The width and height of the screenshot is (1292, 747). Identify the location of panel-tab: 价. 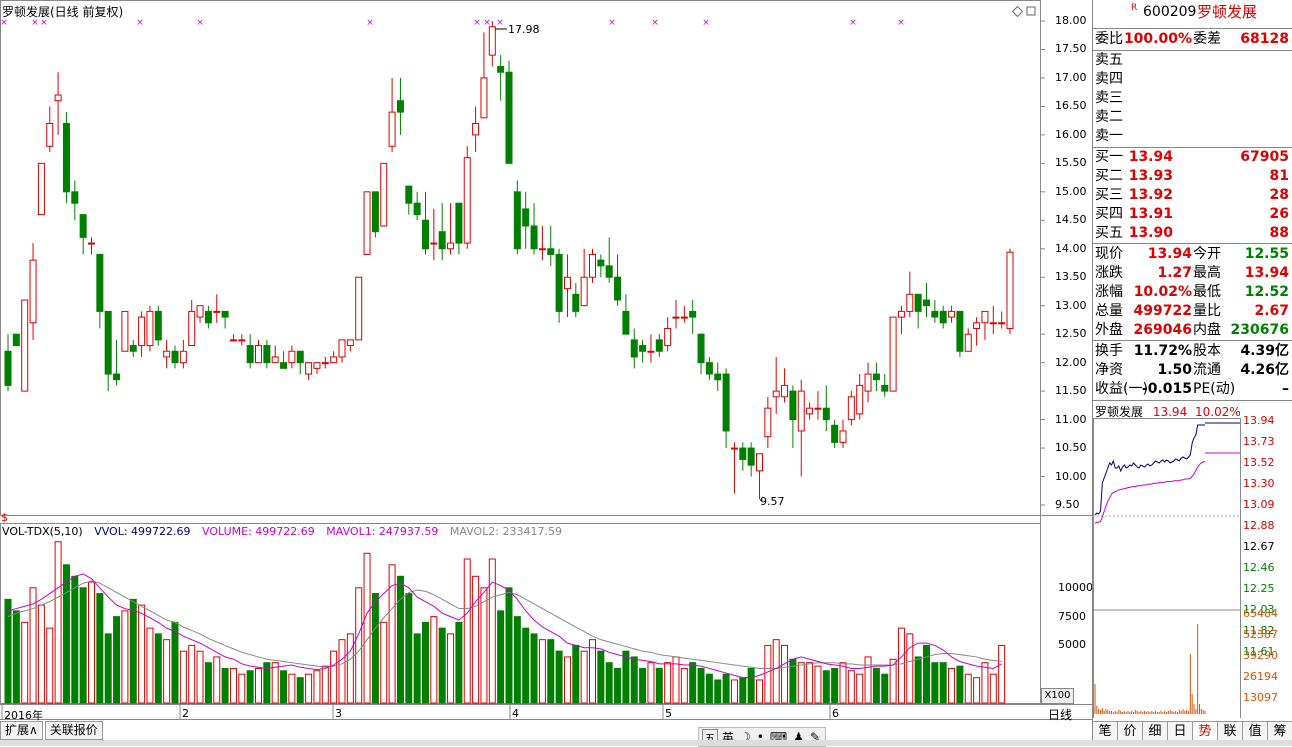
(1130, 731).